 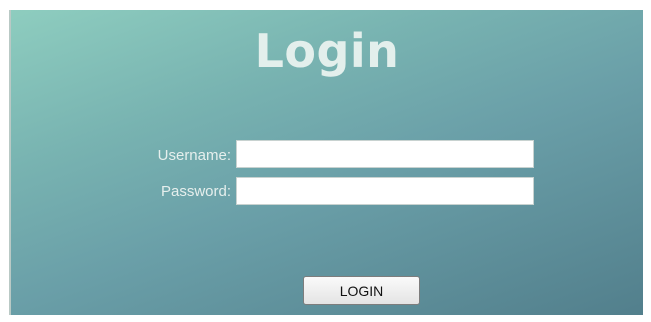 What do you see at coordinates (385, 154) in the screenshot?
I see `username-field` at bounding box center [385, 154].